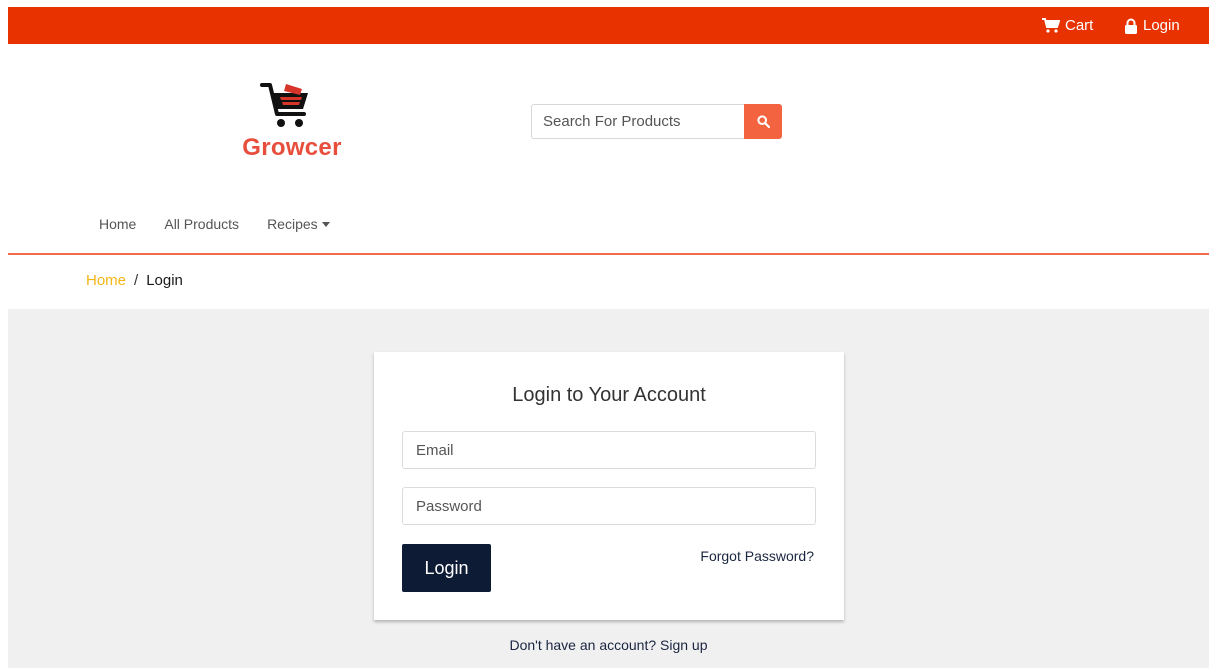 The height and width of the screenshot is (668, 1209). What do you see at coordinates (292, 224) in the screenshot?
I see `nav-item-recipes-label: Recipes` at bounding box center [292, 224].